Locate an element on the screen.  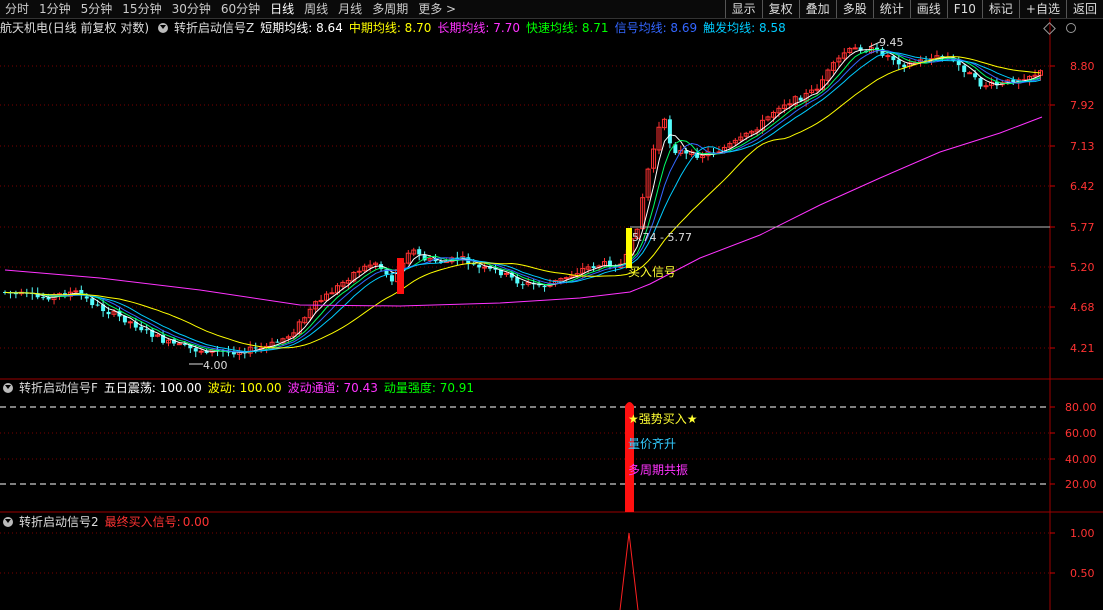
signal-note: 多周期共振 is located at coordinates (658, 470).